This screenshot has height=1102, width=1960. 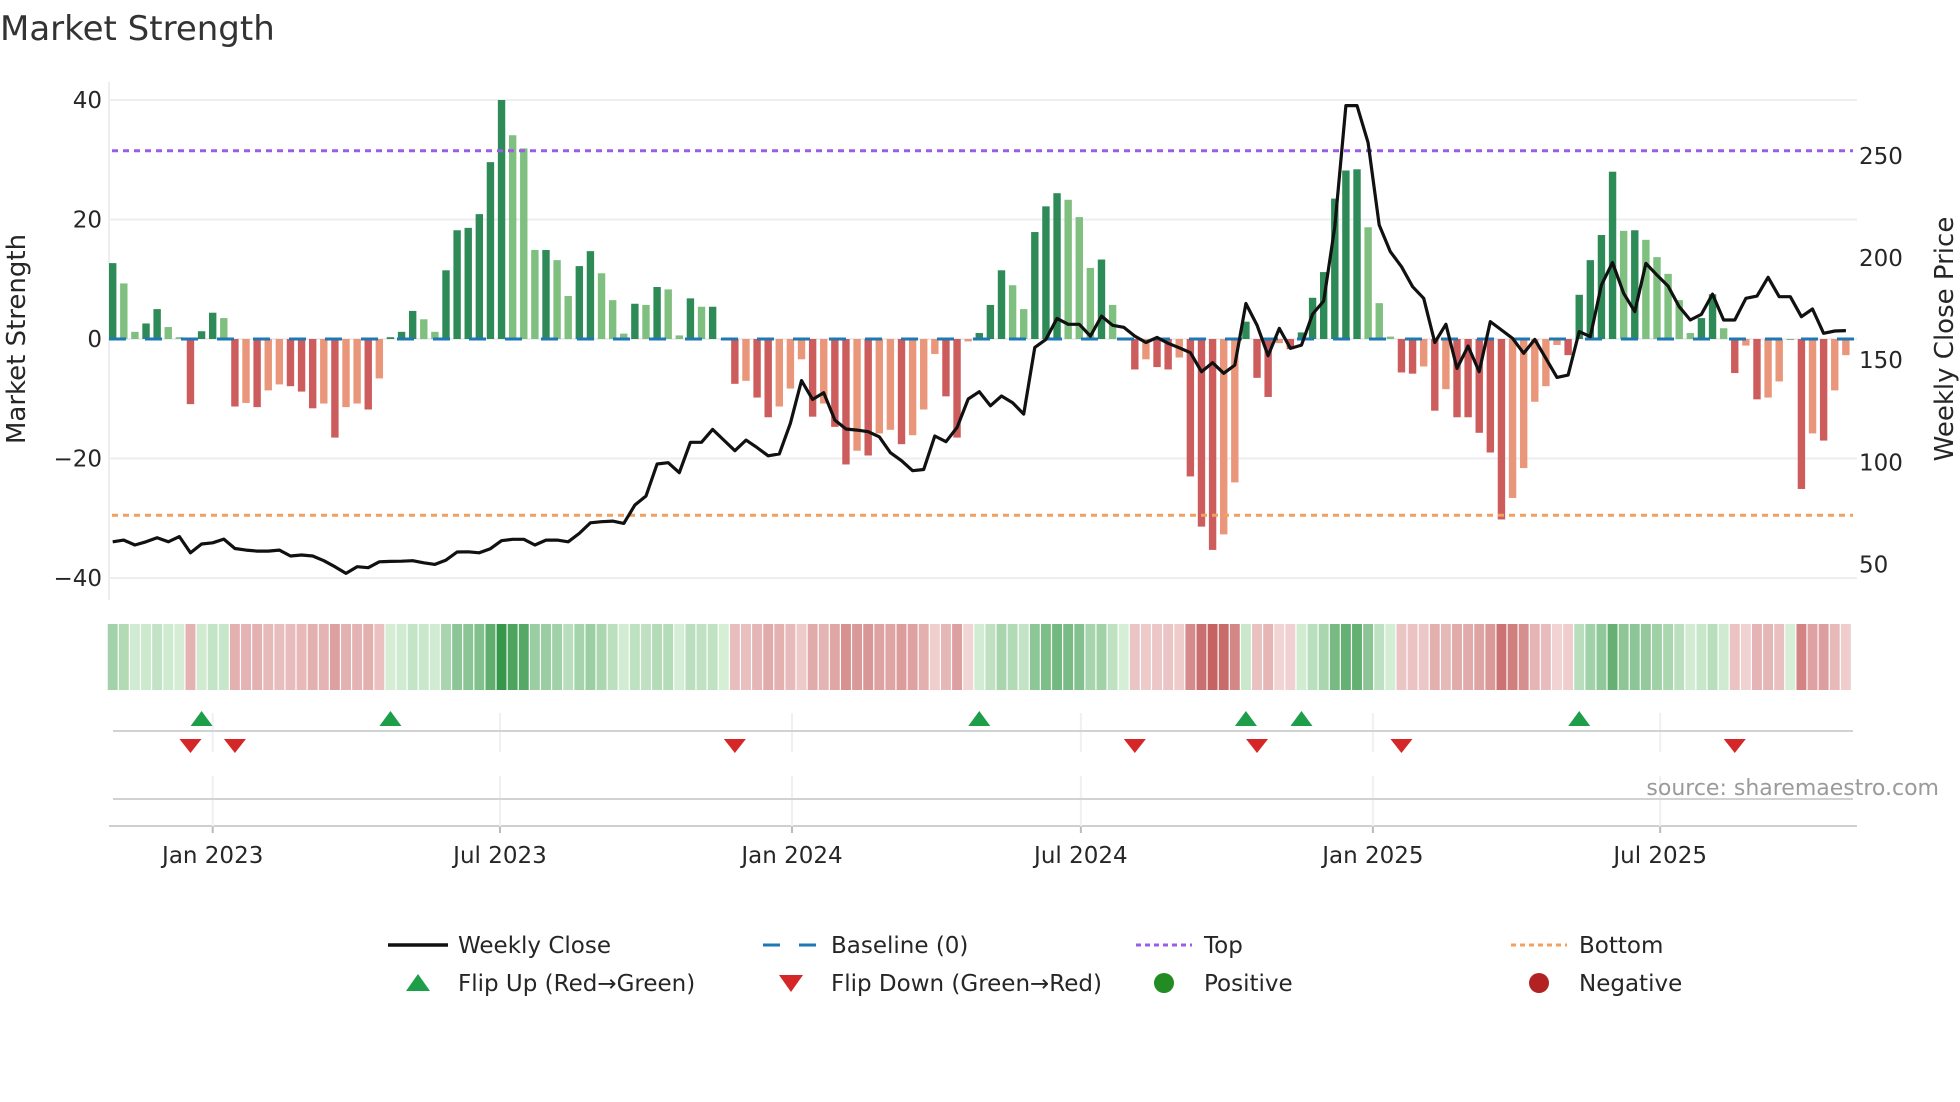 What do you see at coordinates (87, 221) in the screenshot?
I see `y-left-tick-label: 20` at bounding box center [87, 221].